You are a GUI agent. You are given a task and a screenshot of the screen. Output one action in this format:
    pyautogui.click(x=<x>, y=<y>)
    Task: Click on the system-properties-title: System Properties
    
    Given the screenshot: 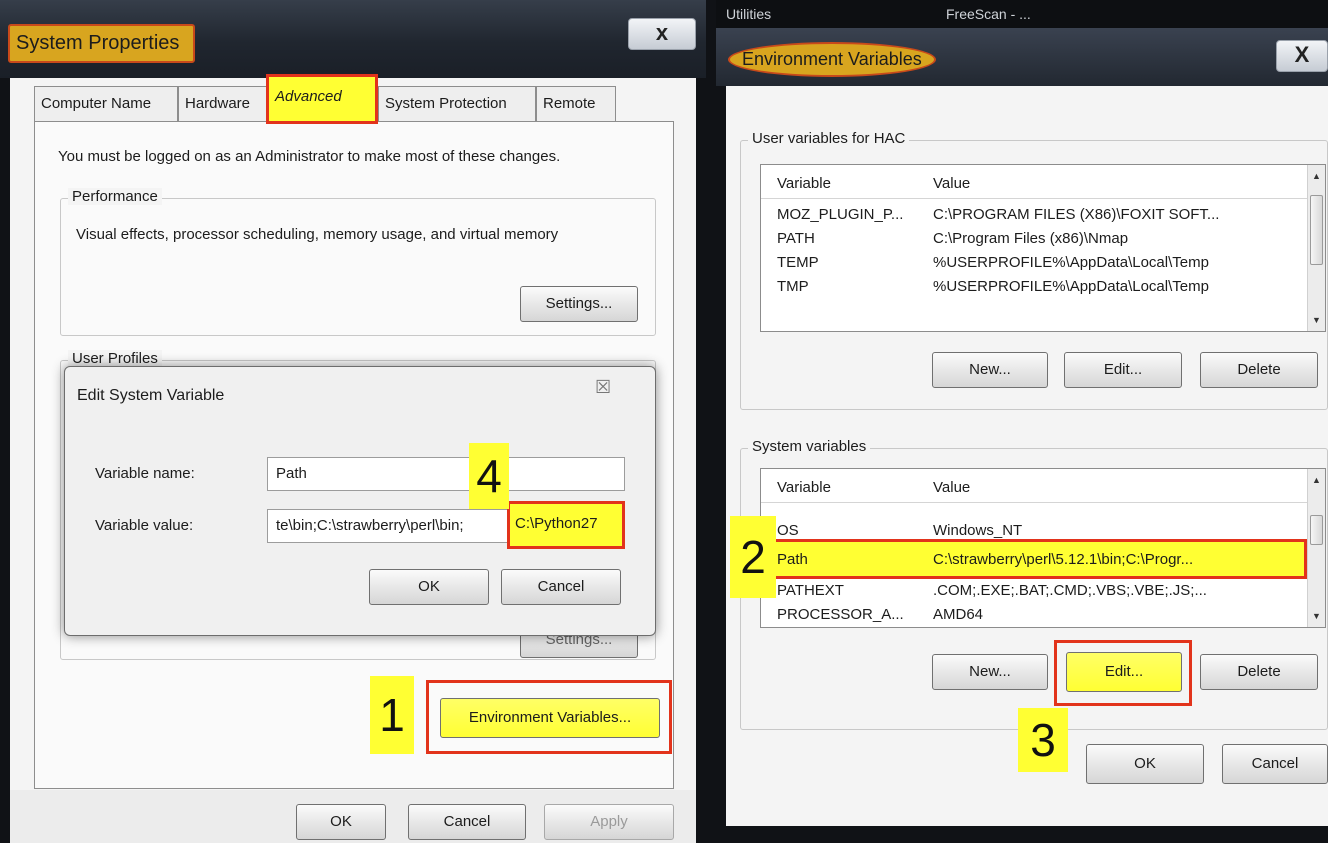 What is the action you would take?
    pyautogui.click(x=102, y=43)
    